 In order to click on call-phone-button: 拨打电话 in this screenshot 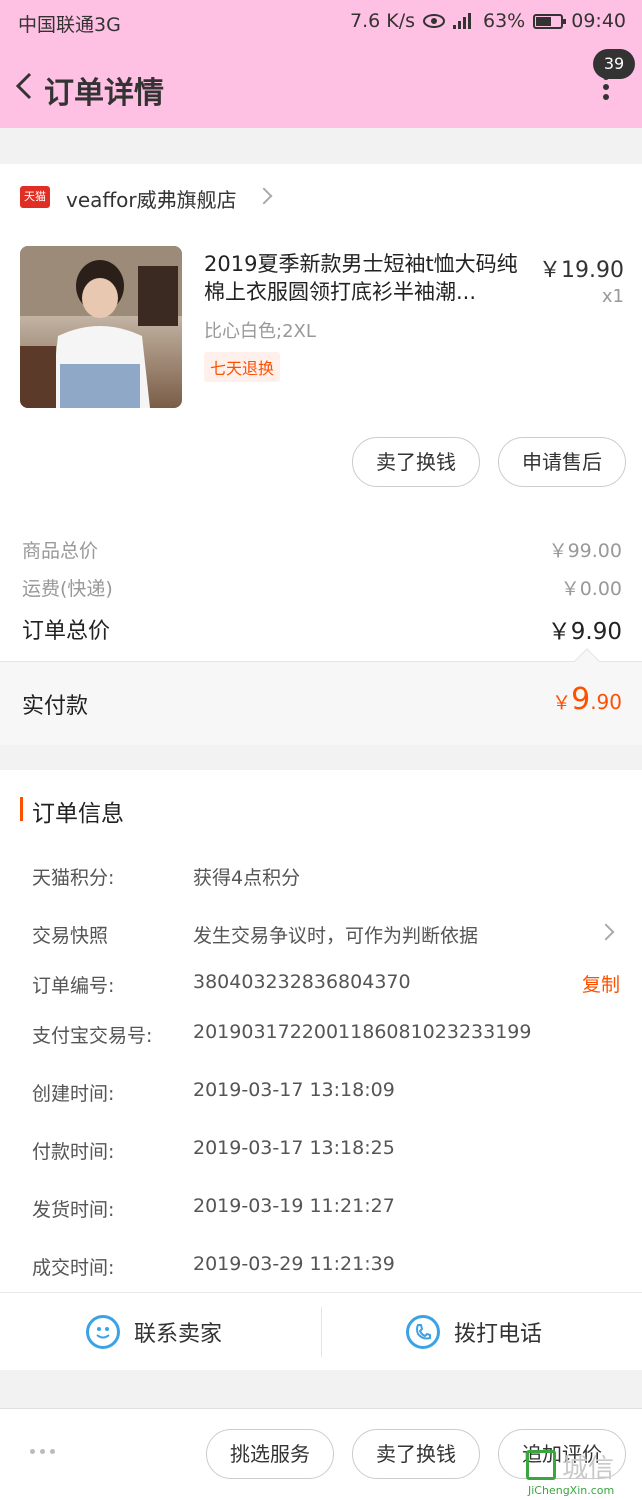, I will do `click(474, 1332)`.